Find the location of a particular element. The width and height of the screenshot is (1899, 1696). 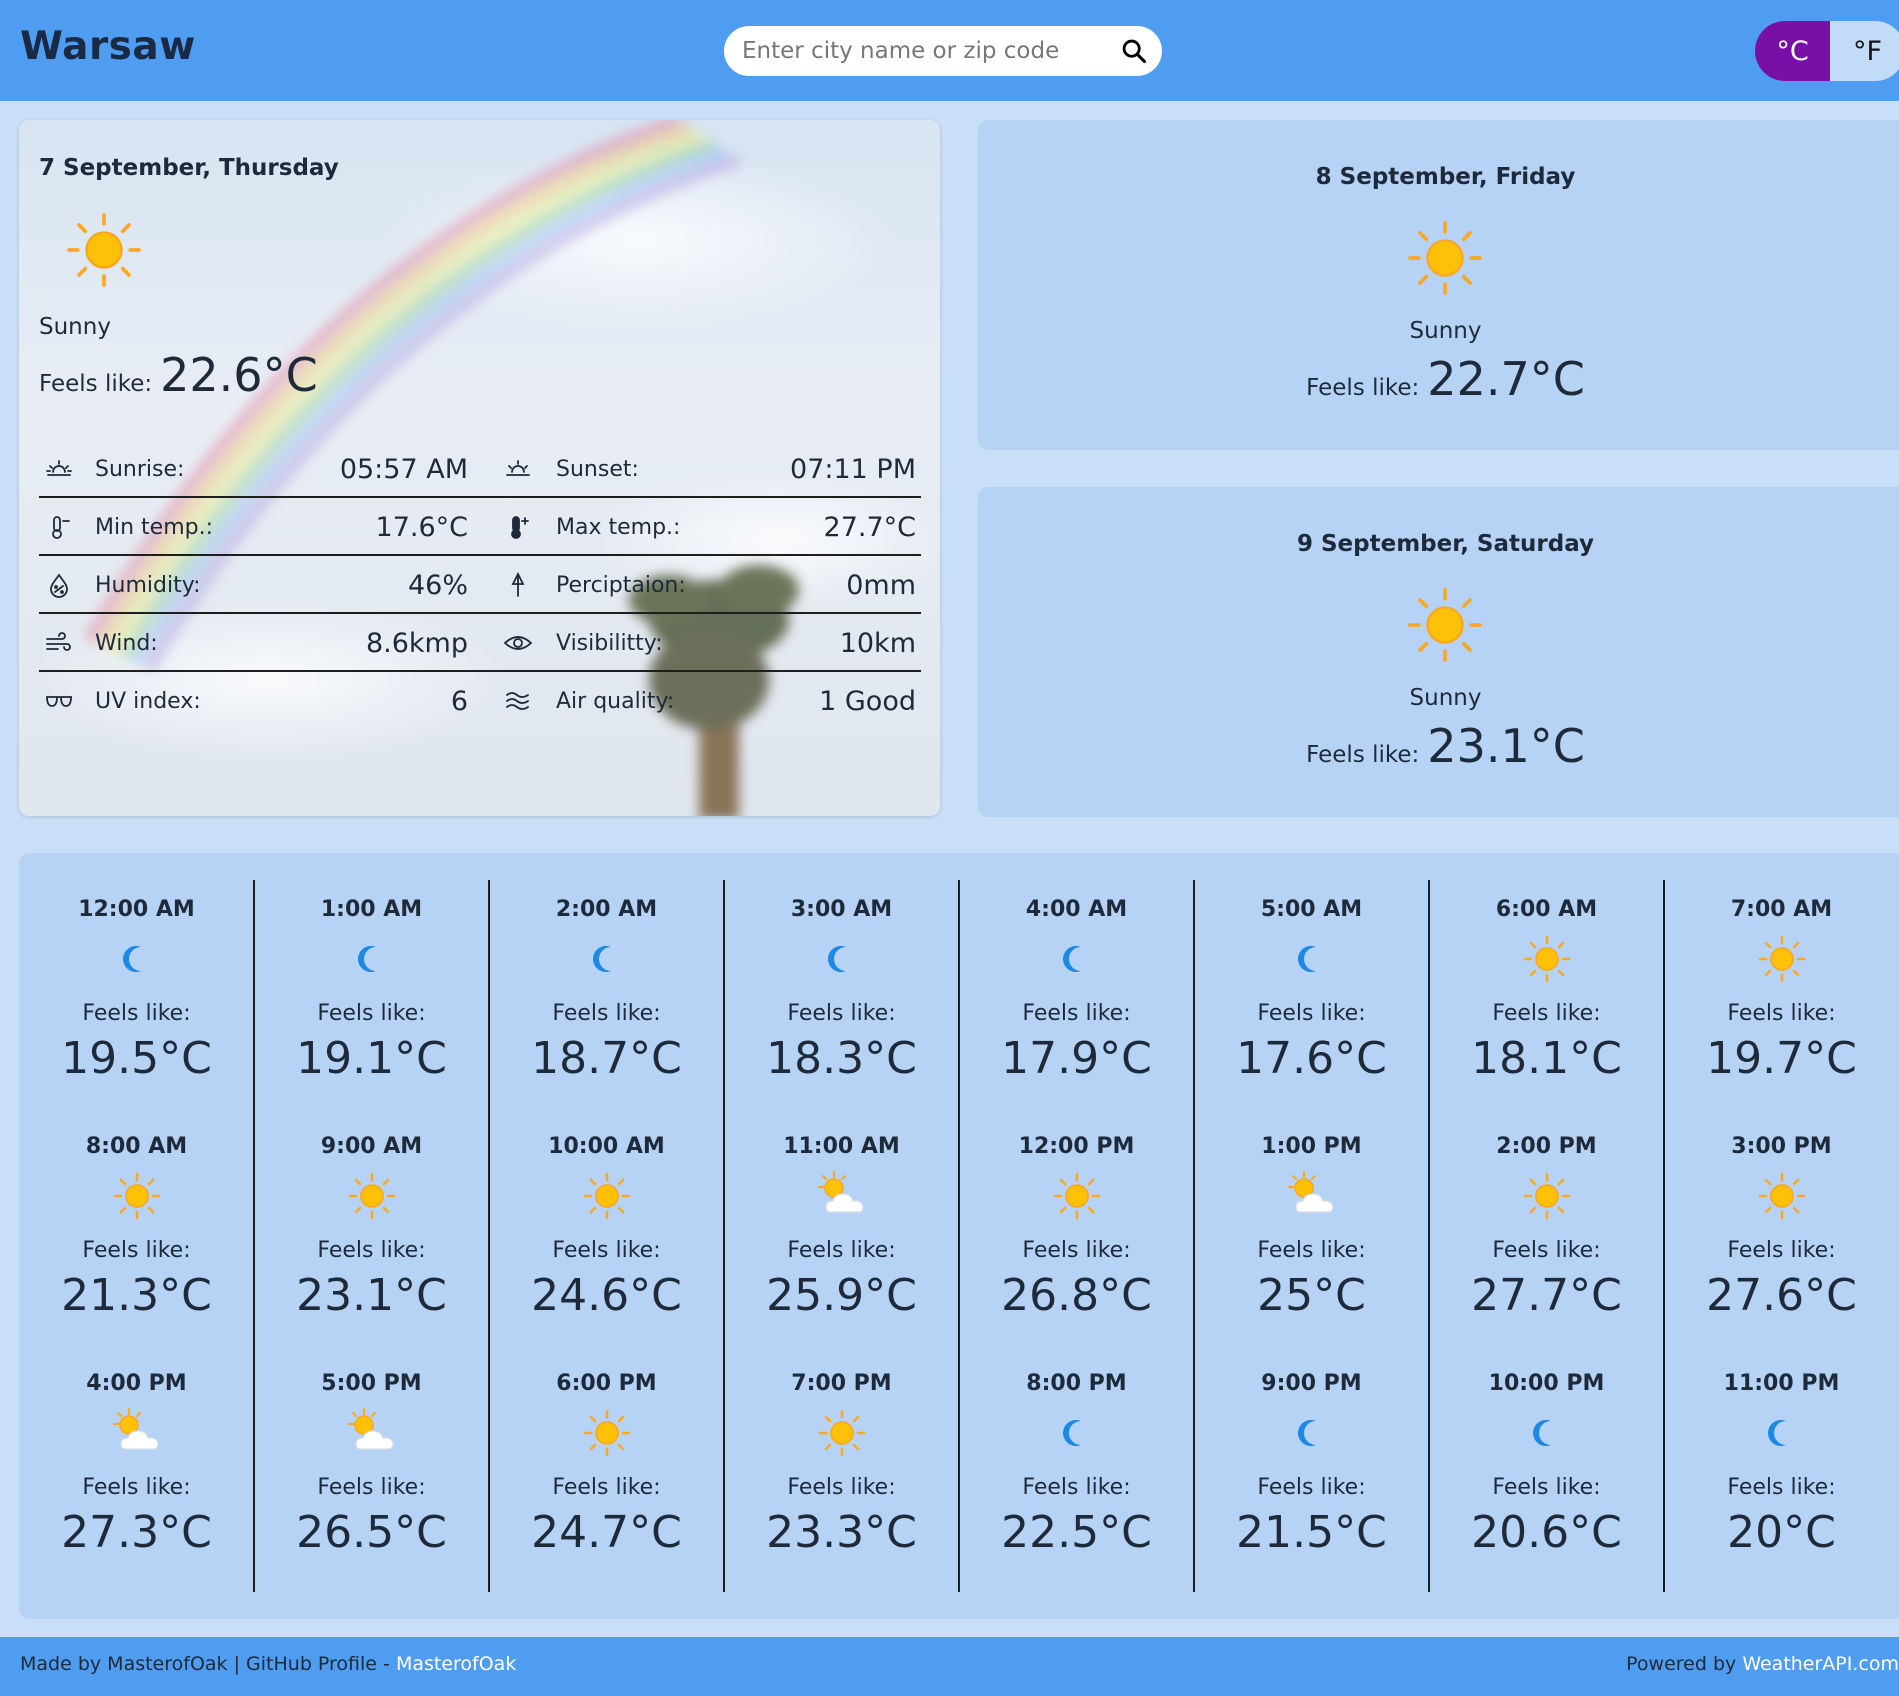

hourly-item: 3:00 AM Feels like: 18.3°C is located at coordinates (841, 1015).